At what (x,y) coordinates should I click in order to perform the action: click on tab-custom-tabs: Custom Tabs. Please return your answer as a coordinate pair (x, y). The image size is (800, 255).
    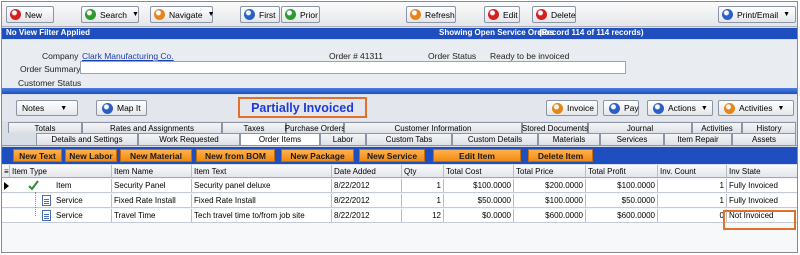
    Looking at the image, I should click on (409, 139).